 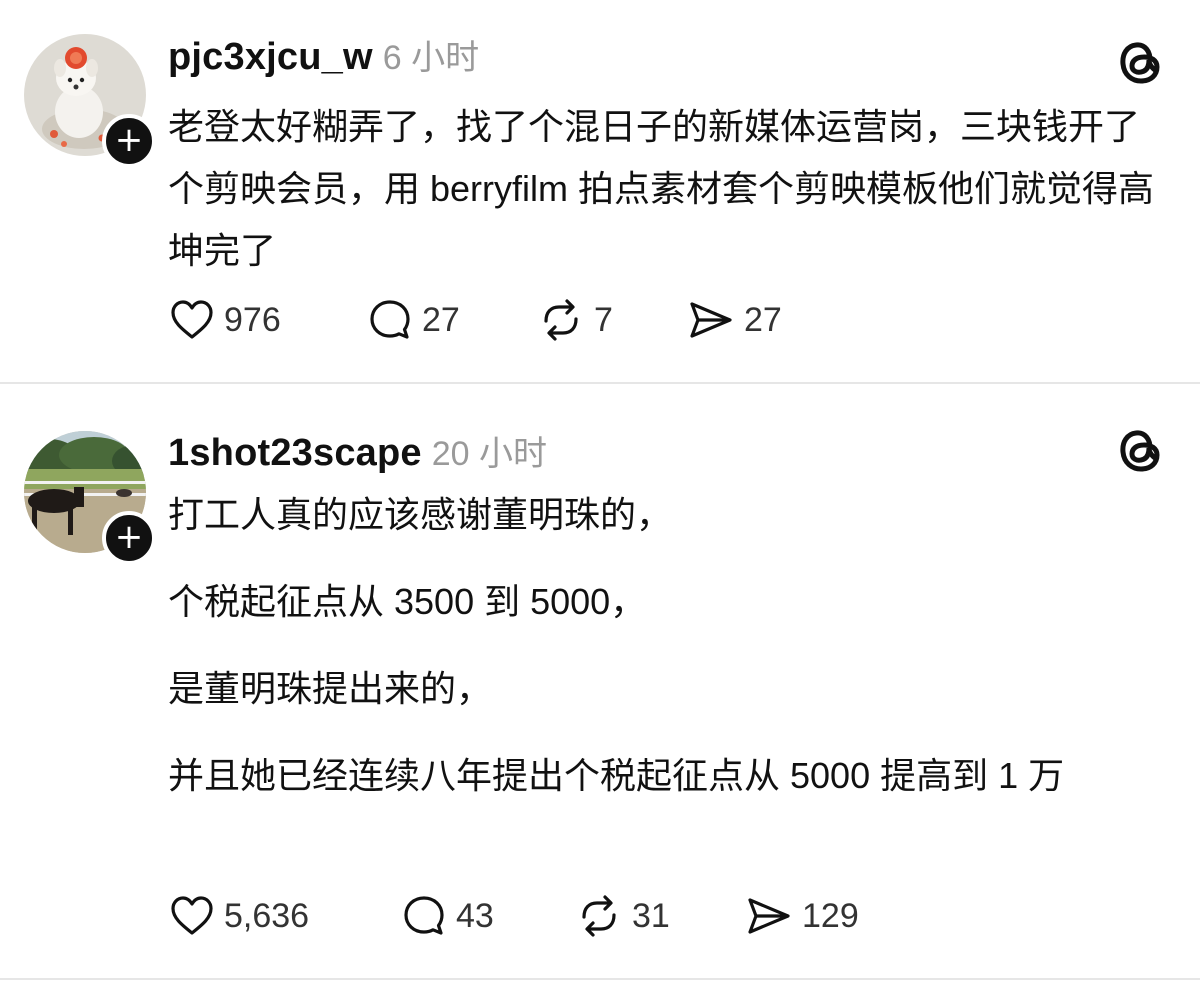 I want to click on post-paragraph: 个税起征点从 3500 到 5000，, so click(x=407, y=601).